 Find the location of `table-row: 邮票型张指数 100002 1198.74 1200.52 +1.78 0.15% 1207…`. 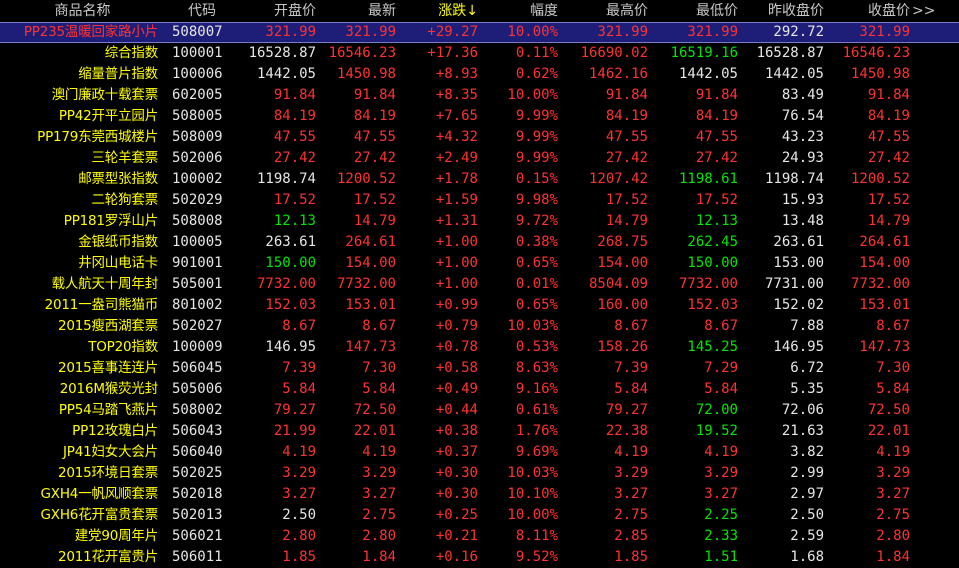

table-row: 邮票型张指数 100002 1198.74 1200.52 +1.78 0.15% 1207… is located at coordinates (479, 179).